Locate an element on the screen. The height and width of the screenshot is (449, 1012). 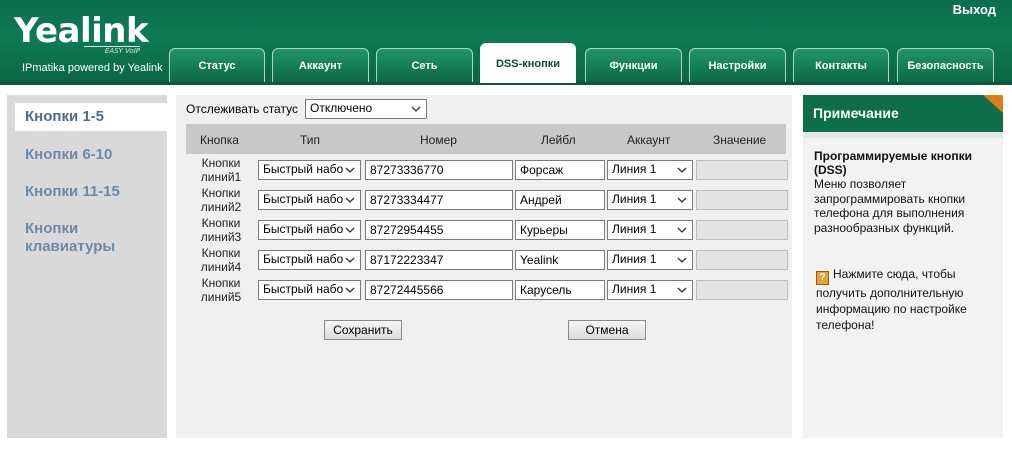
tab-settings: Настройки is located at coordinates (737, 65).